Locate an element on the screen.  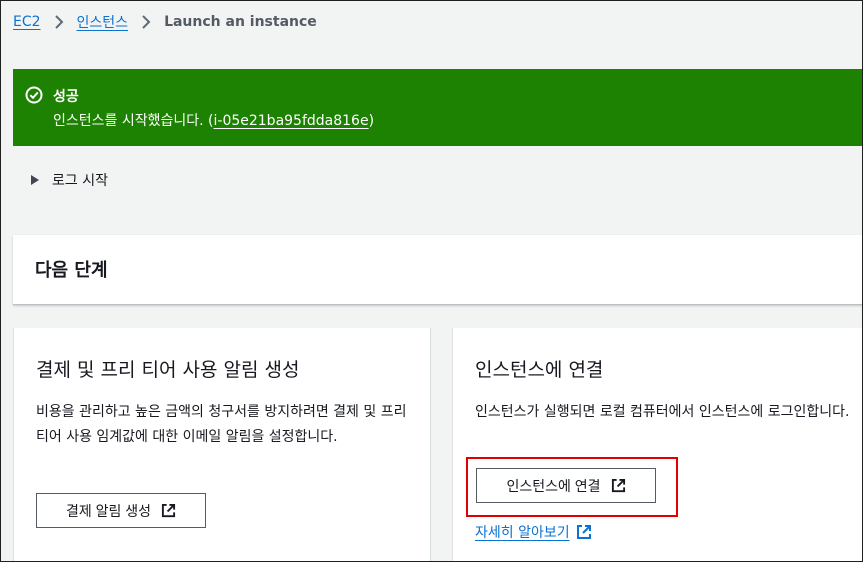
flash-message: 인스턴스를 시작했습니다. (i-05e21ba95fdda816e) is located at coordinates (213, 120).